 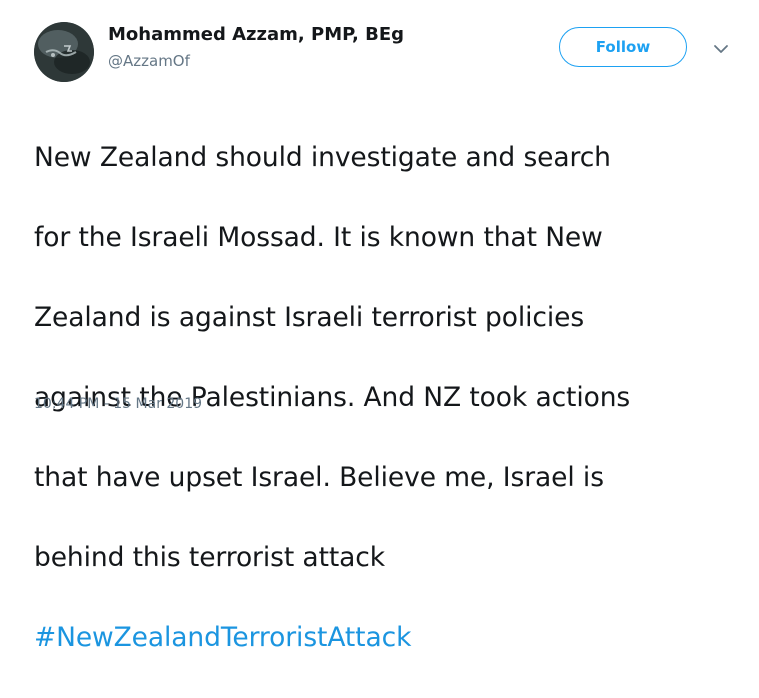 What do you see at coordinates (256, 34) in the screenshot?
I see `author-display-name: Mohammed Azzam, PMP, BEg` at bounding box center [256, 34].